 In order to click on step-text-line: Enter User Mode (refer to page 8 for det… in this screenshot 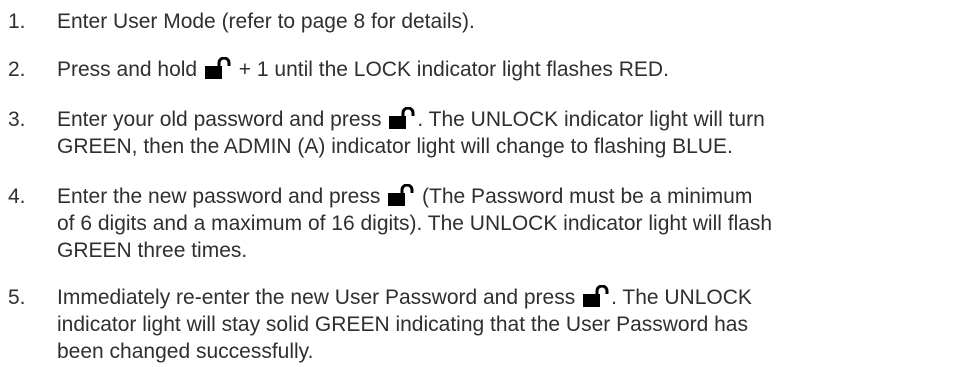, I will do `click(266, 21)`.